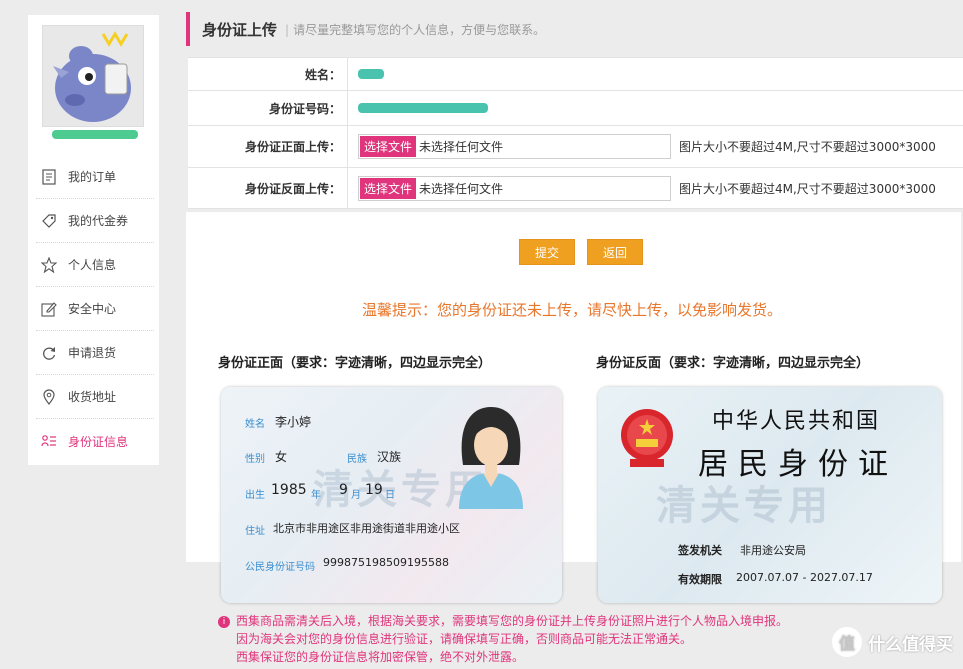  I want to click on name-label: 姓名：, so click(268, 74).